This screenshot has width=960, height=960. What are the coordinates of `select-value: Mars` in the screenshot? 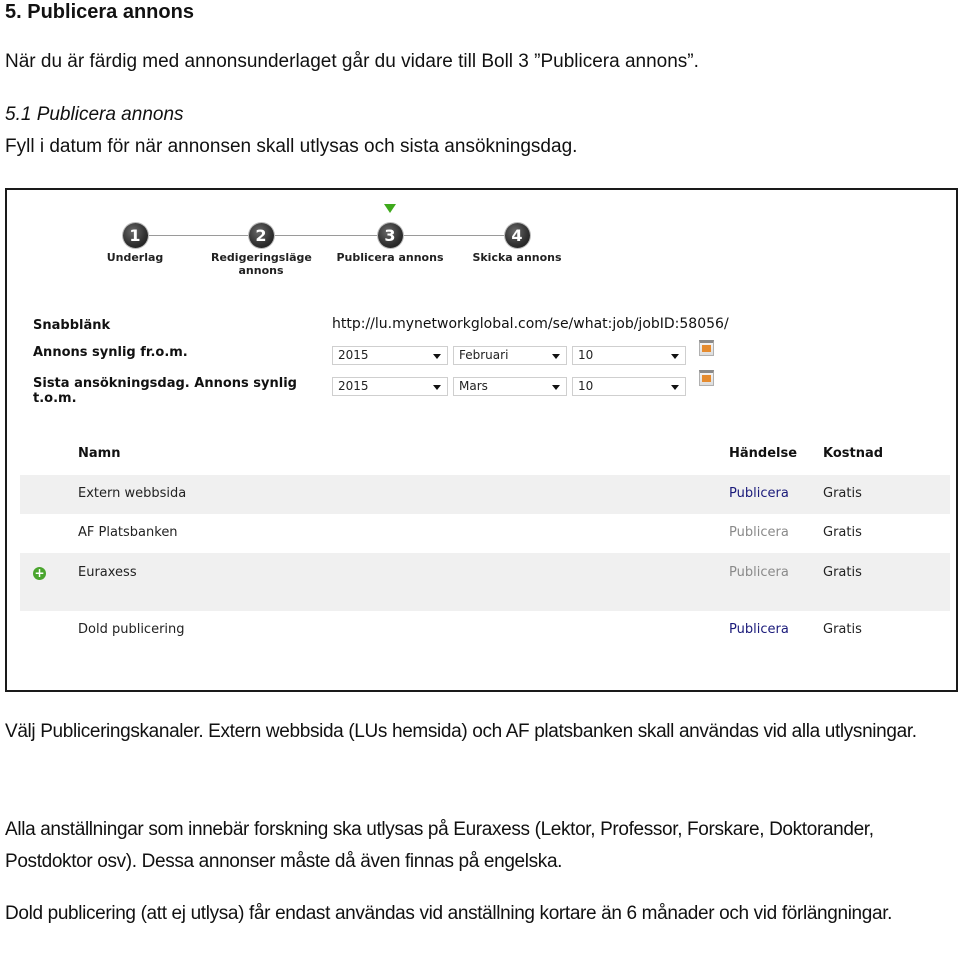 It's located at (473, 386).